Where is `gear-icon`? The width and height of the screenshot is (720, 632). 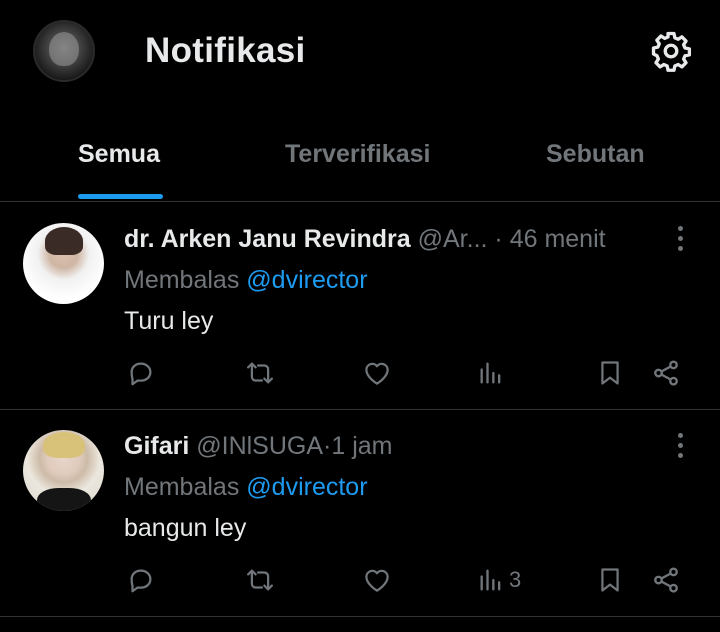 gear-icon is located at coordinates (671, 51).